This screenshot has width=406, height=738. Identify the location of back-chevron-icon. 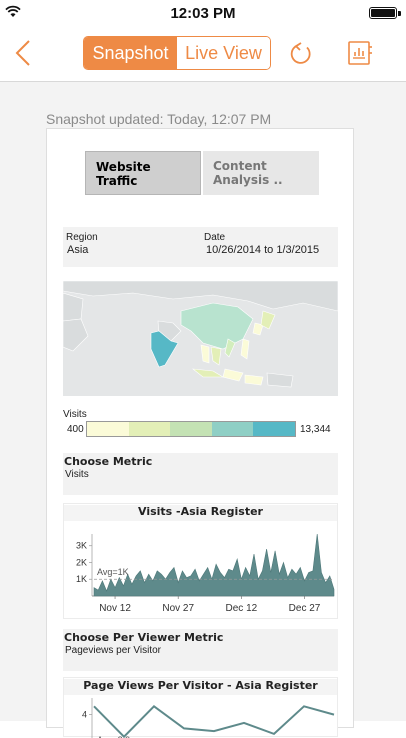
(25, 53).